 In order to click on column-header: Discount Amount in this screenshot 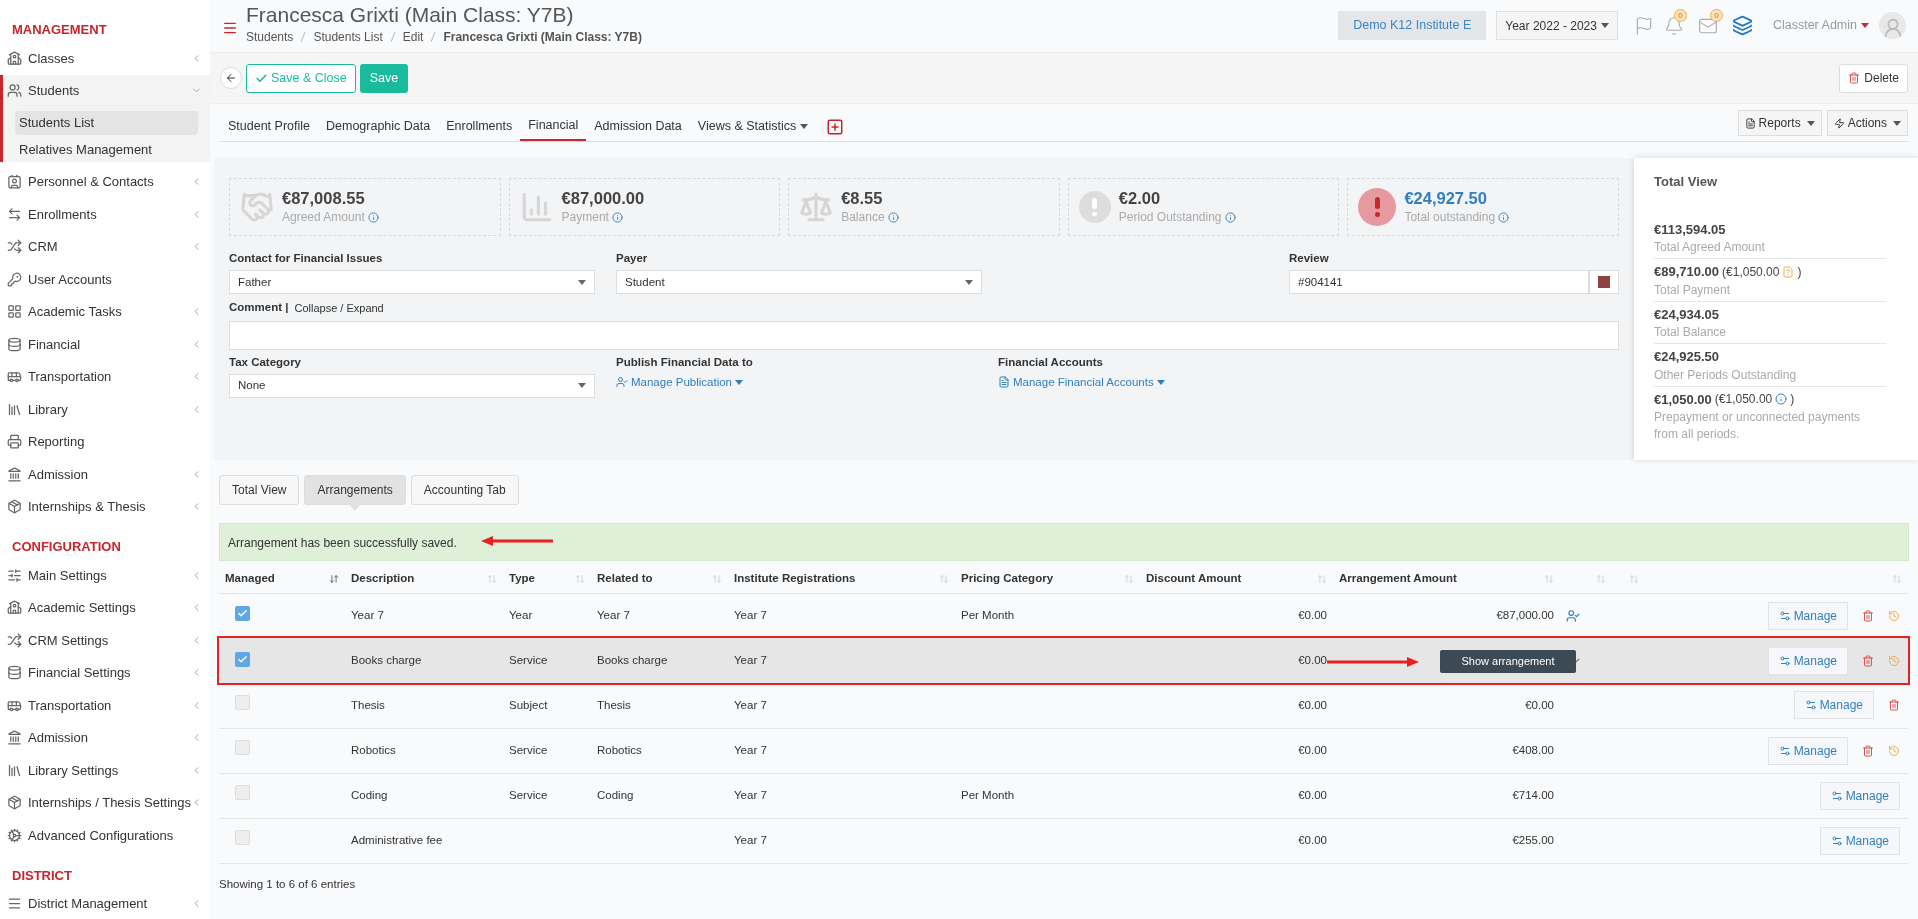, I will do `click(1194, 579)`.